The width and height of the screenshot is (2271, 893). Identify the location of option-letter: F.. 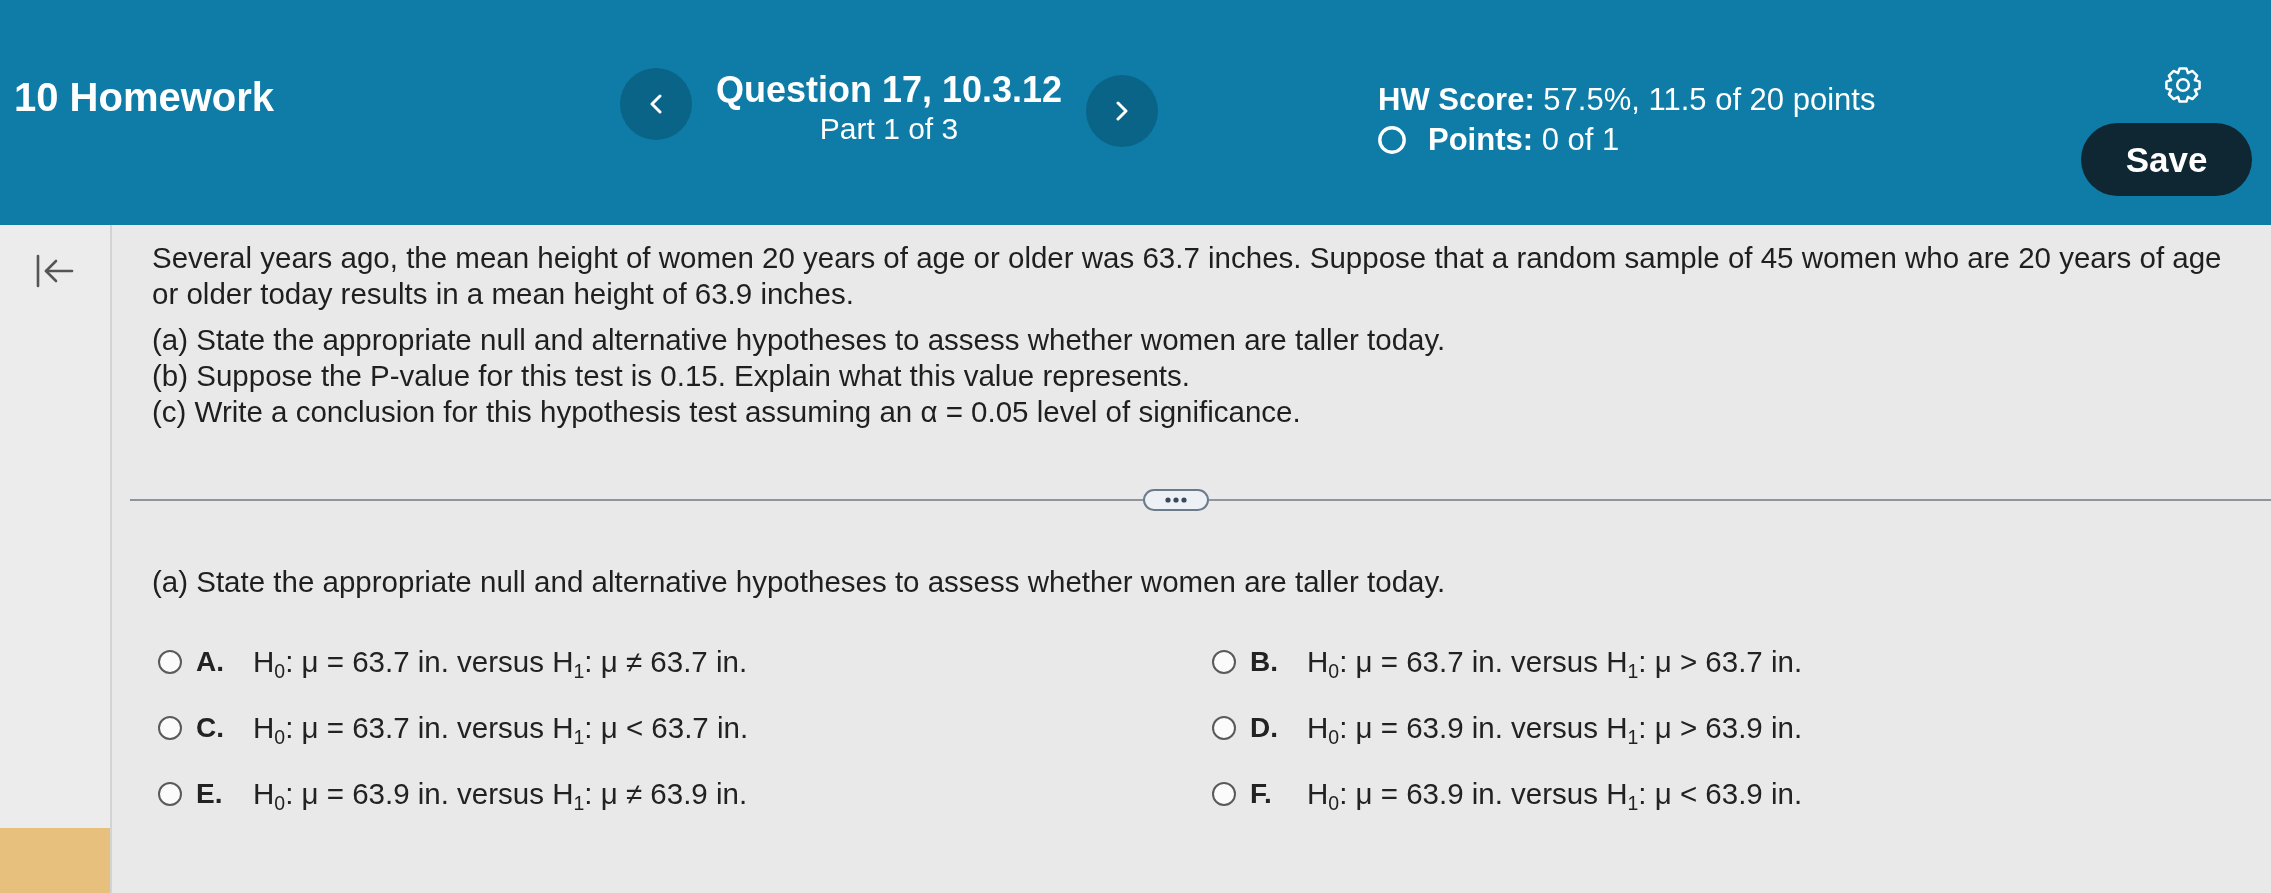
(1261, 794).